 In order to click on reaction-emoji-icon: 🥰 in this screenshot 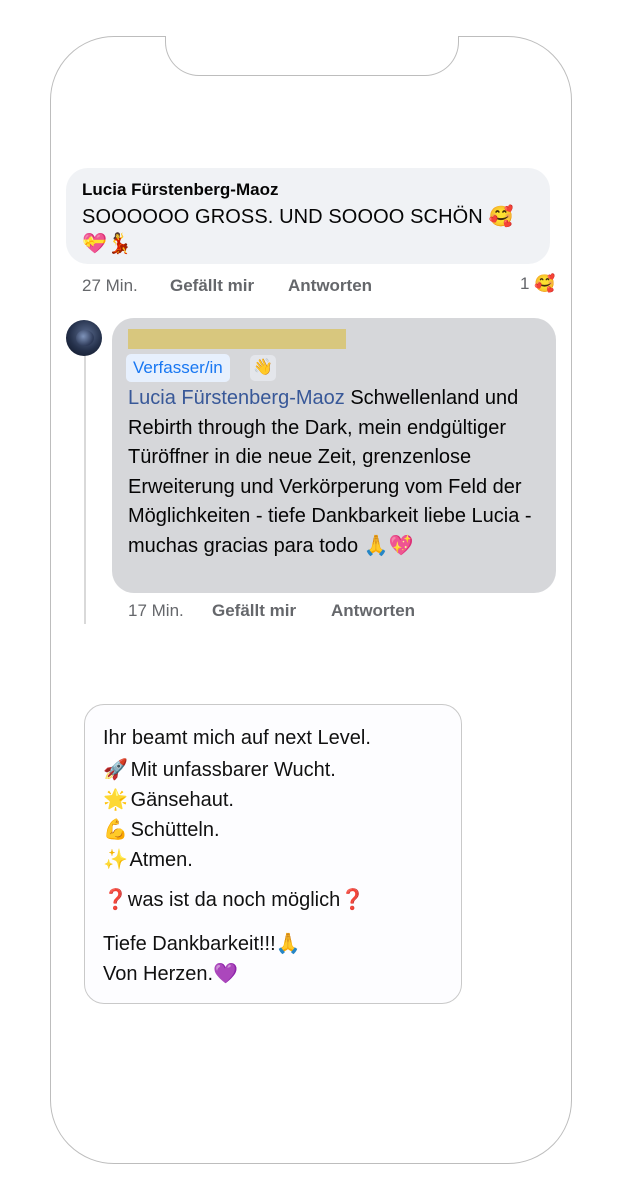, I will do `click(545, 283)`.